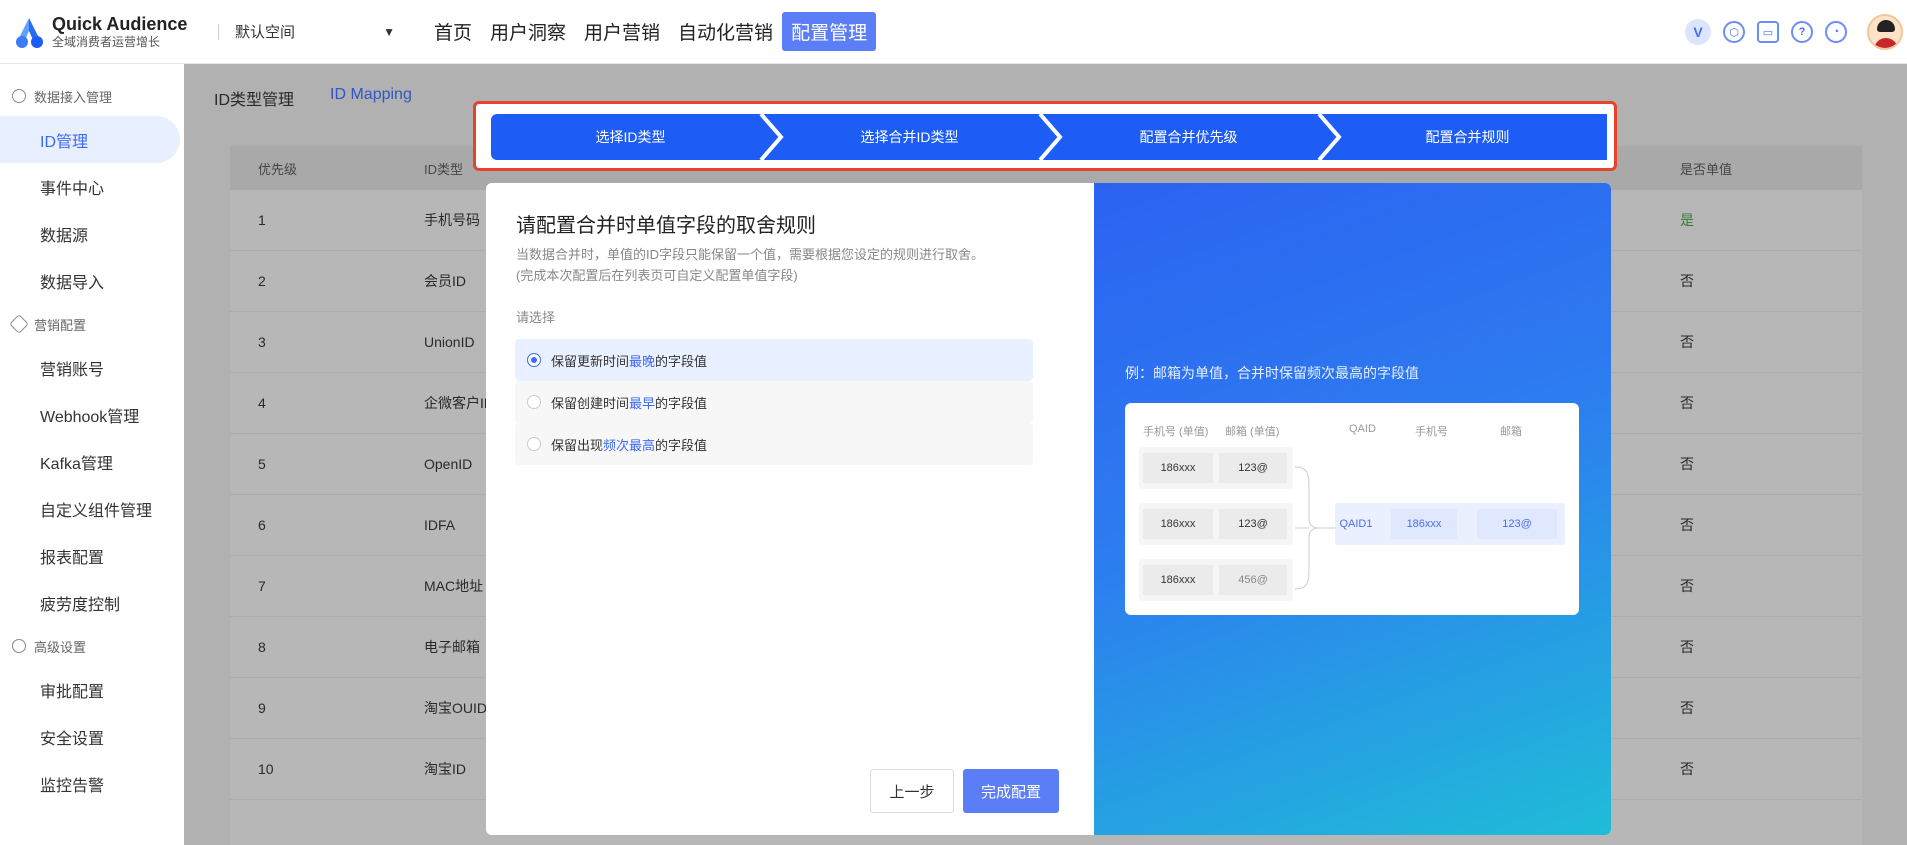  What do you see at coordinates (1511, 432) in the screenshot?
I see `example-header: 邮箱` at bounding box center [1511, 432].